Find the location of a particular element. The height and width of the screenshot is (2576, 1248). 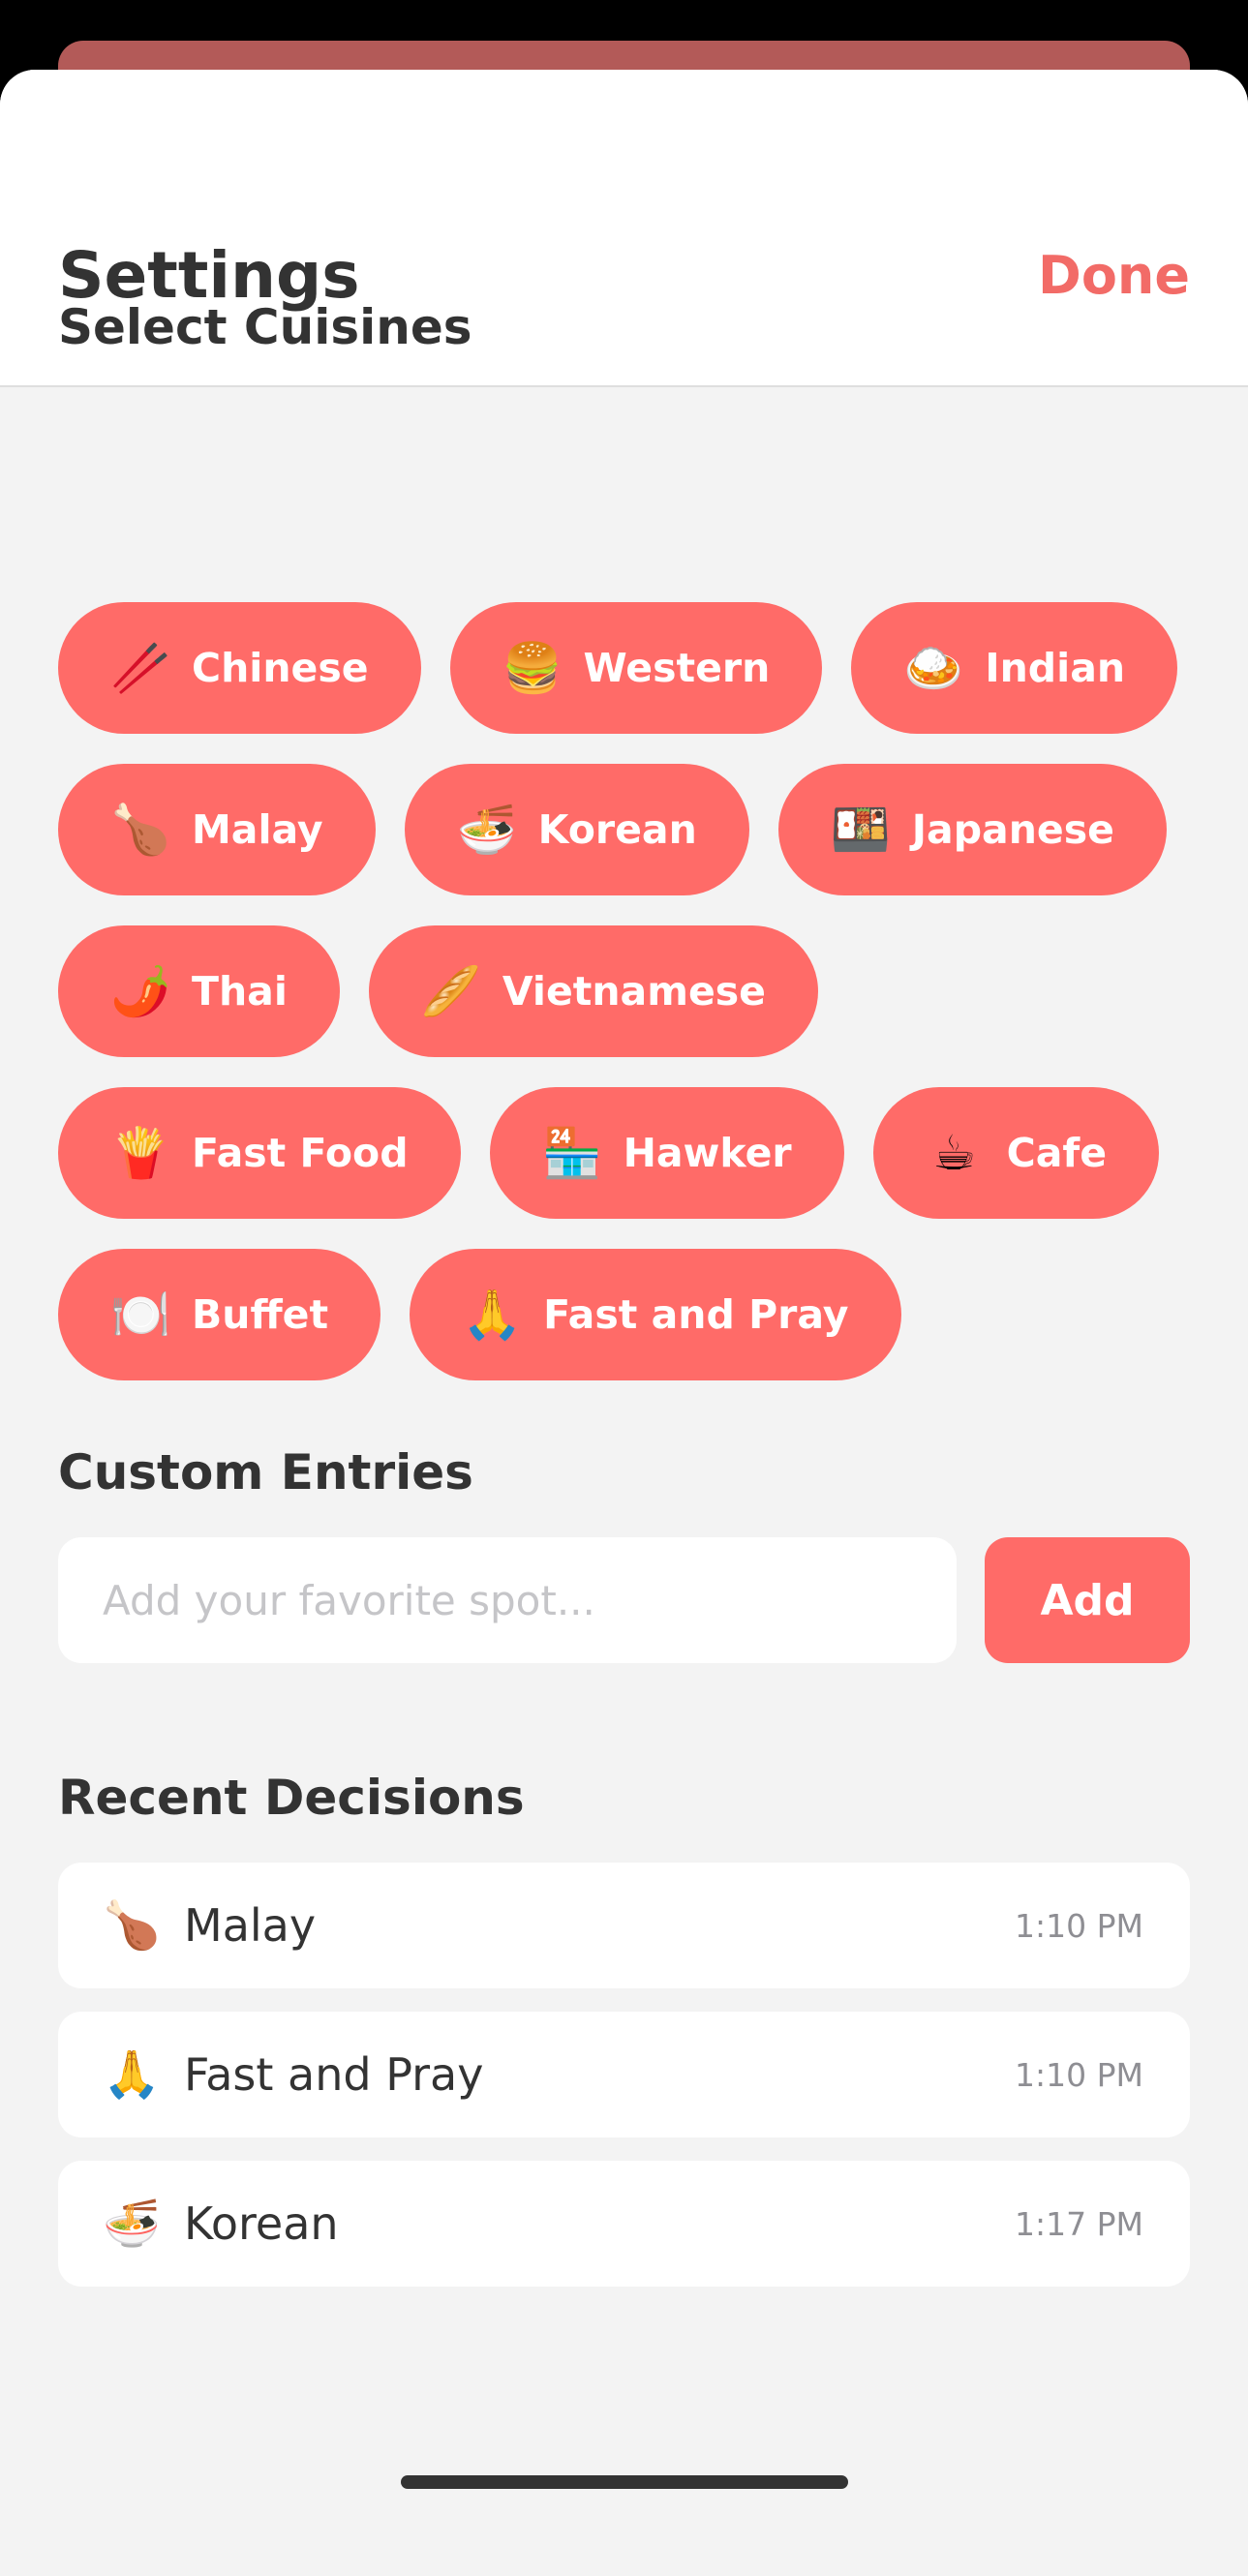

cuisine-chip-label: Vietnamese is located at coordinates (634, 991).